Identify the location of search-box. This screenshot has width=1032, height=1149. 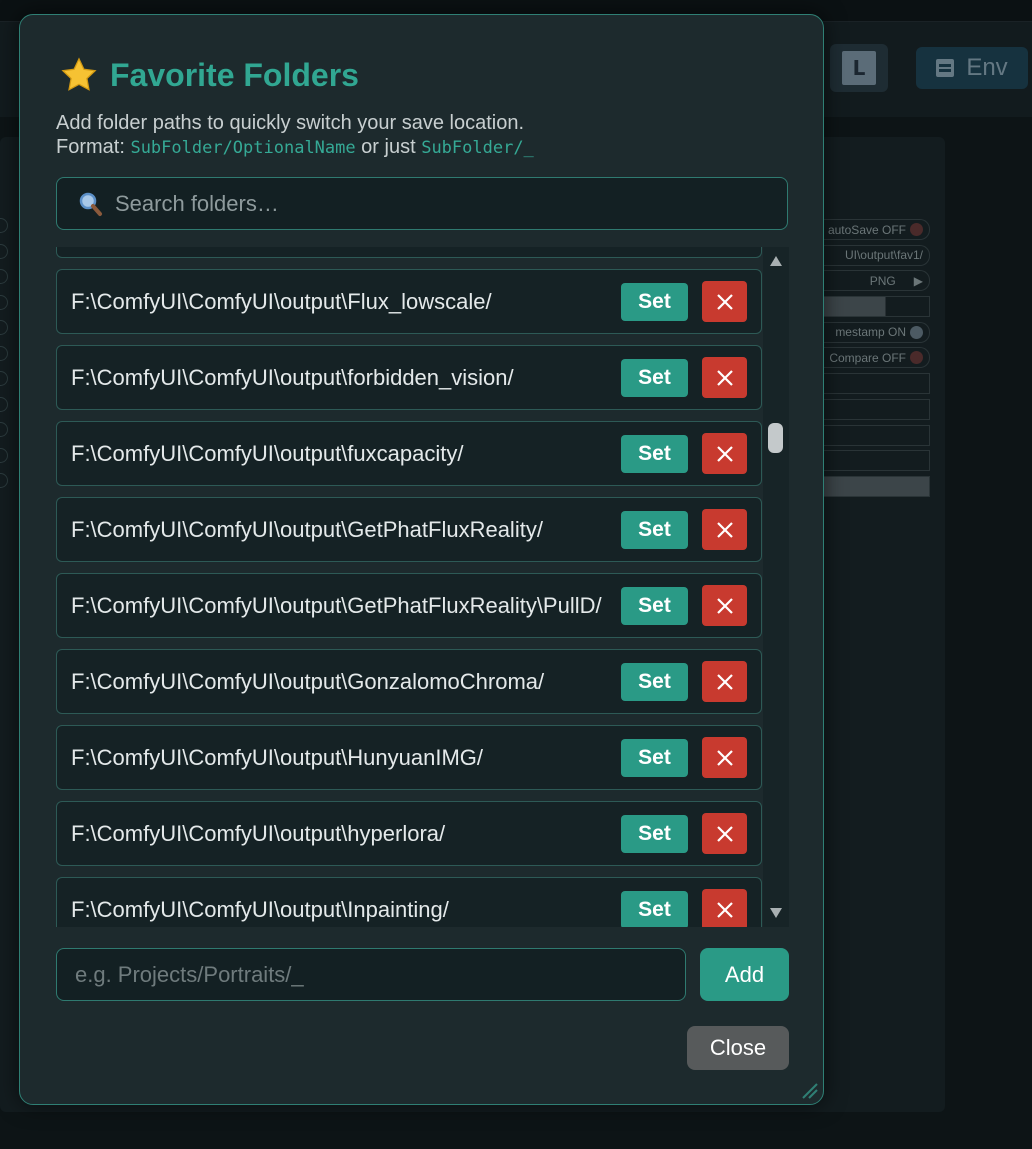
(422, 203).